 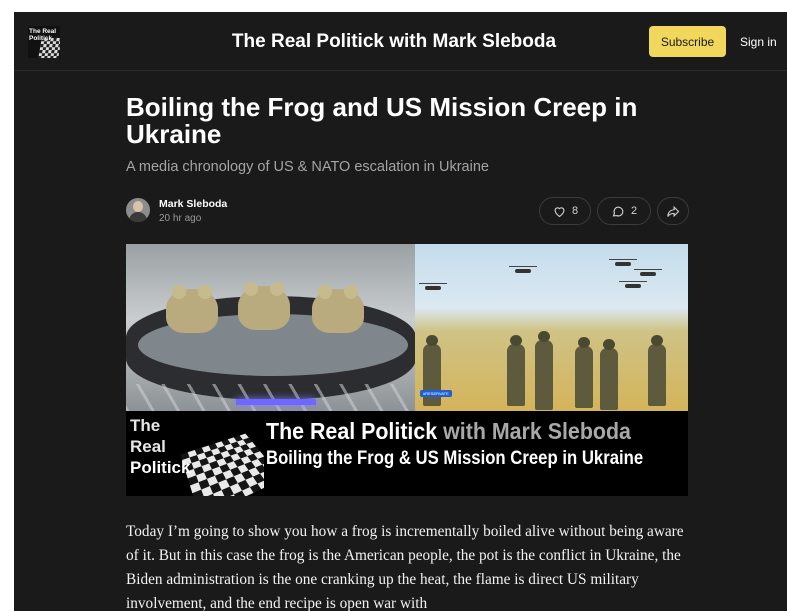 What do you see at coordinates (394, 42) in the screenshot?
I see `site-title: The Real Politick with Mark Sleboda` at bounding box center [394, 42].